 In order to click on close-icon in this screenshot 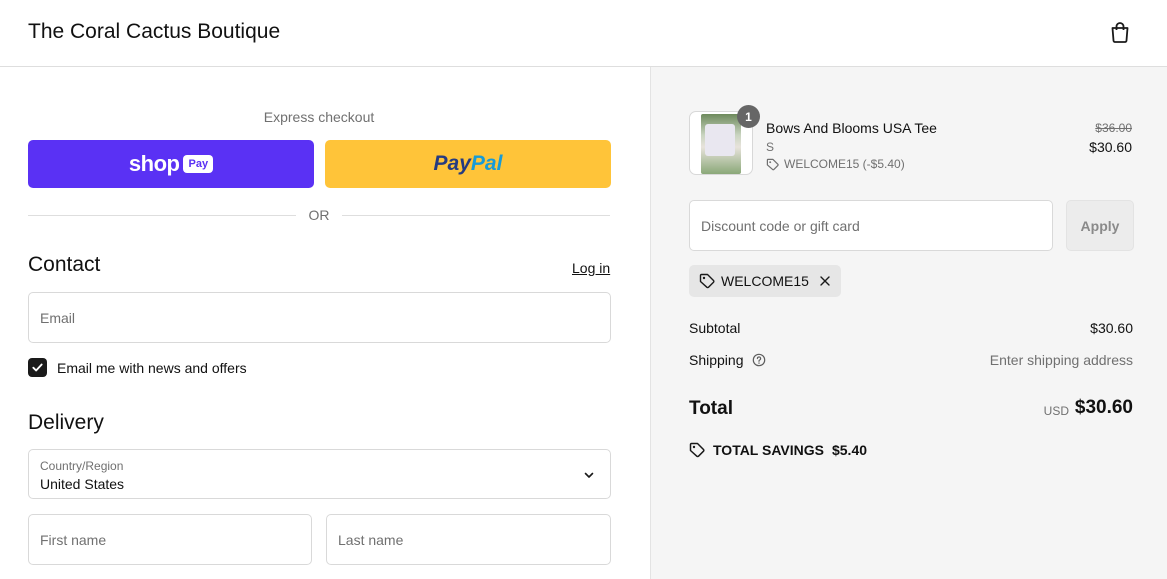, I will do `click(825, 281)`.